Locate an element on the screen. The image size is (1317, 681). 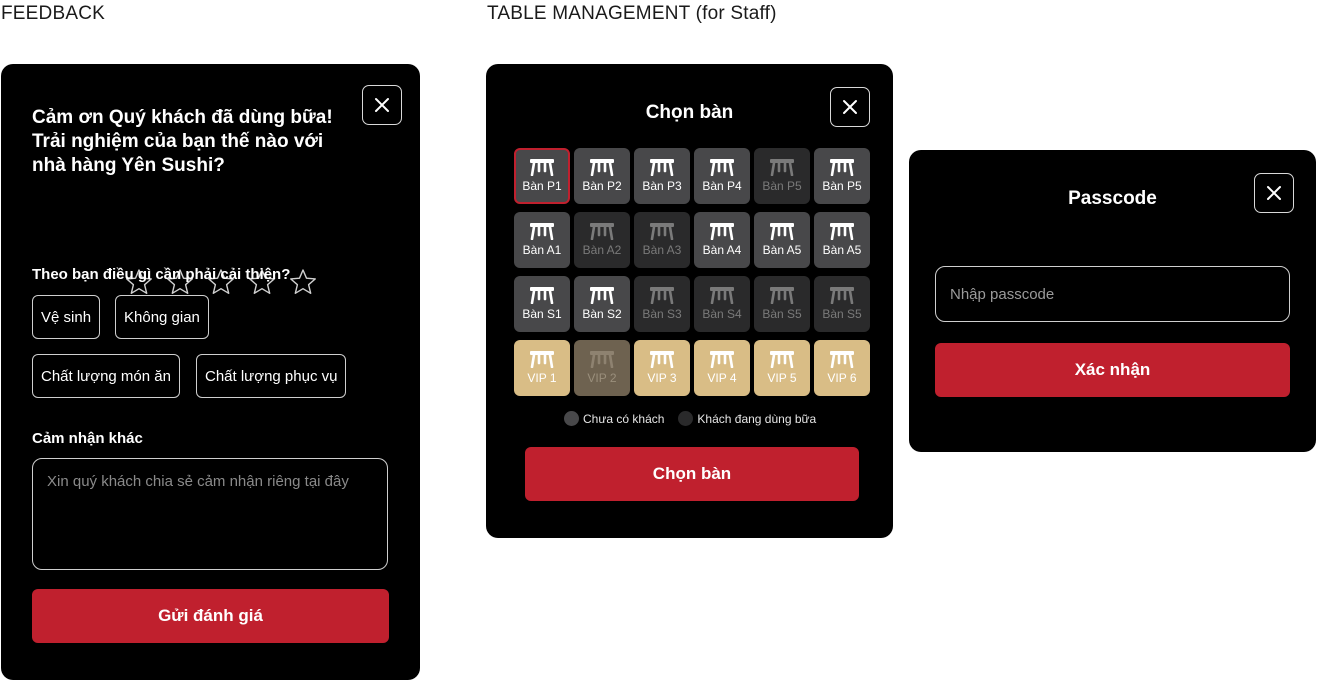
table-tile-label: Bàn S2 is located at coordinates (602, 314).